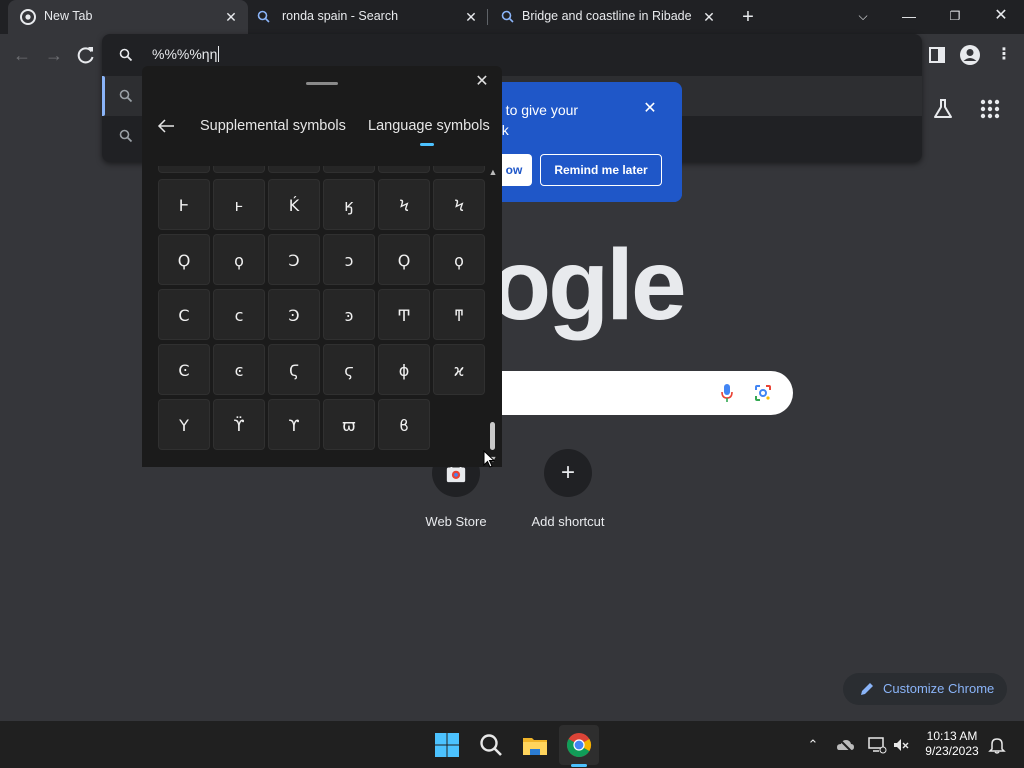 Image resolution: width=1024 pixels, height=768 pixels. Describe the element at coordinates (763, 393) in the screenshot. I see `google-lens-icon` at that location.